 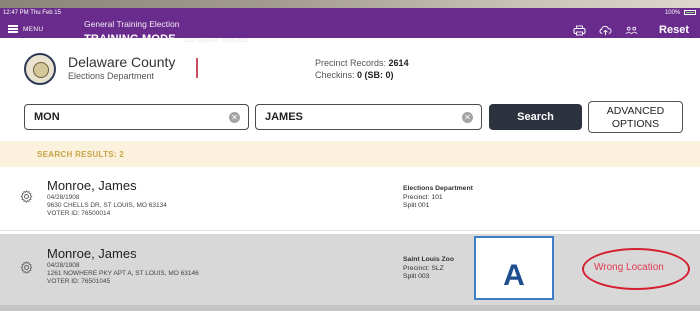 What do you see at coordinates (13, 29) in the screenshot?
I see `hamburger-icon` at bounding box center [13, 29].